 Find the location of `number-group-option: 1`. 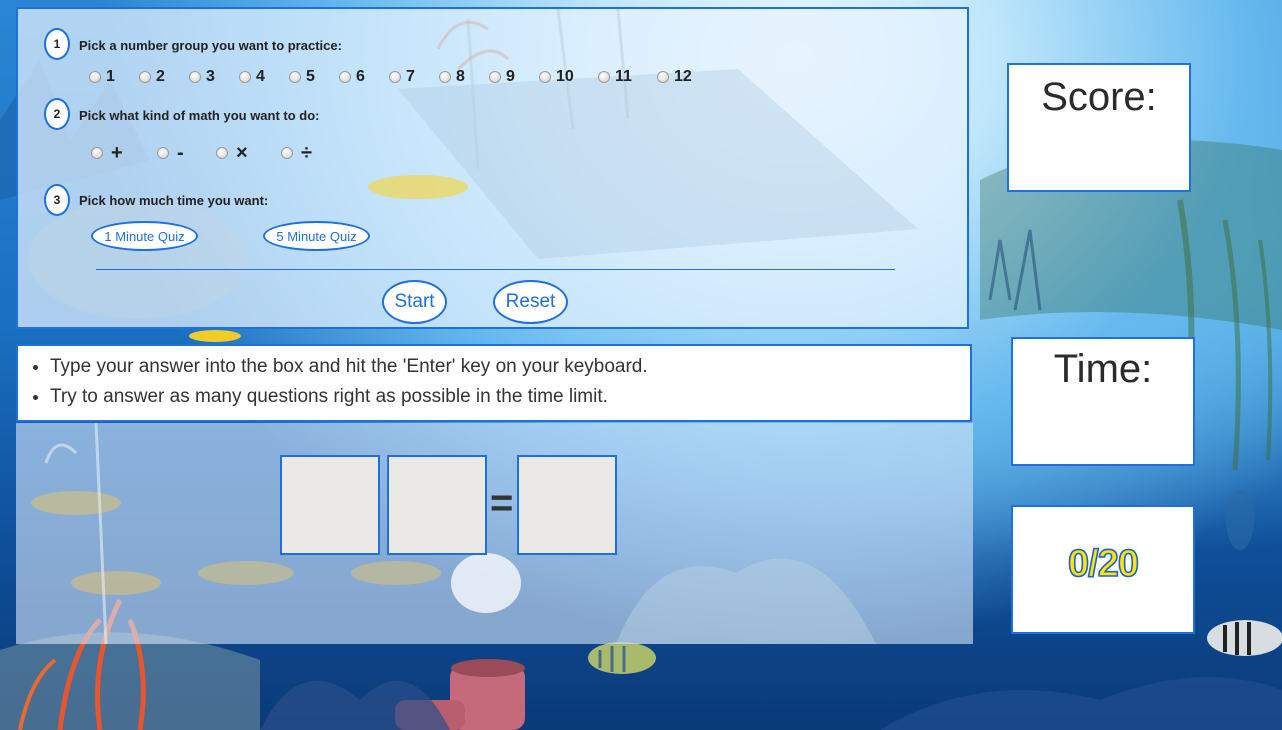

number-group-option: 1 is located at coordinates (114, 77).